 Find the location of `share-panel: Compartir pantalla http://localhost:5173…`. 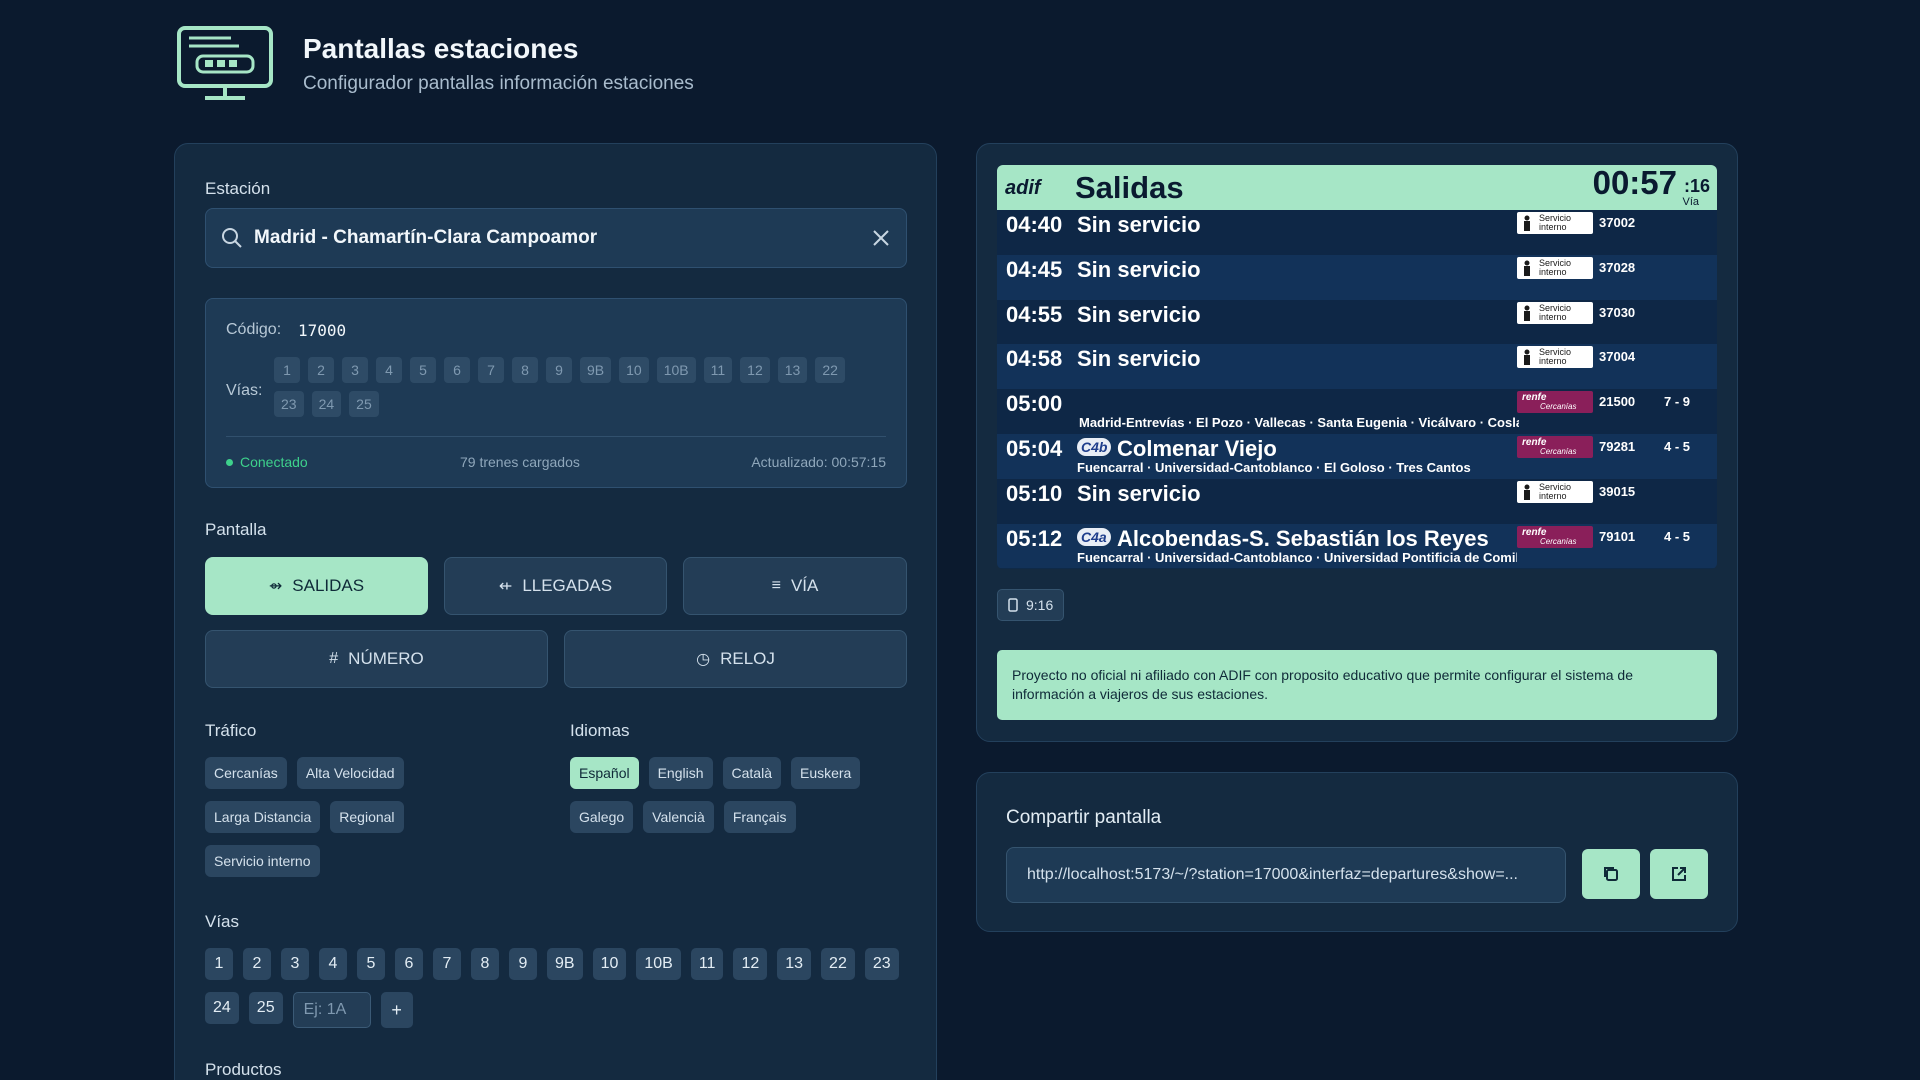

share-panel: Compartir pantalla http://localhost:5173… is located at coordinates (1357, 852).